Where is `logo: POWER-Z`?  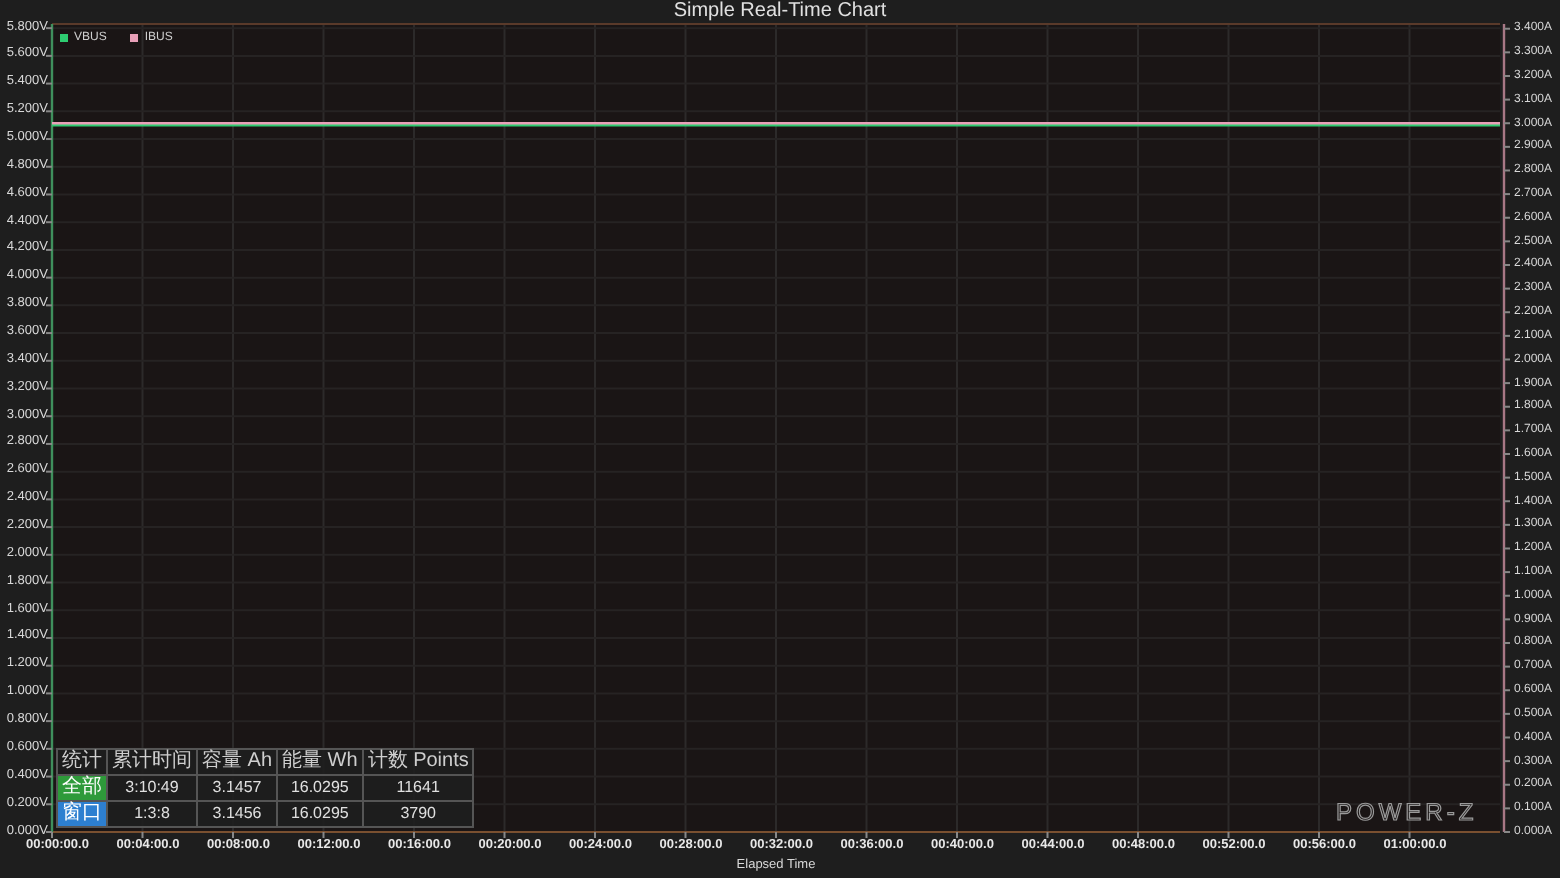
logo: POWER-Z is located at coordinates (1407, 812).